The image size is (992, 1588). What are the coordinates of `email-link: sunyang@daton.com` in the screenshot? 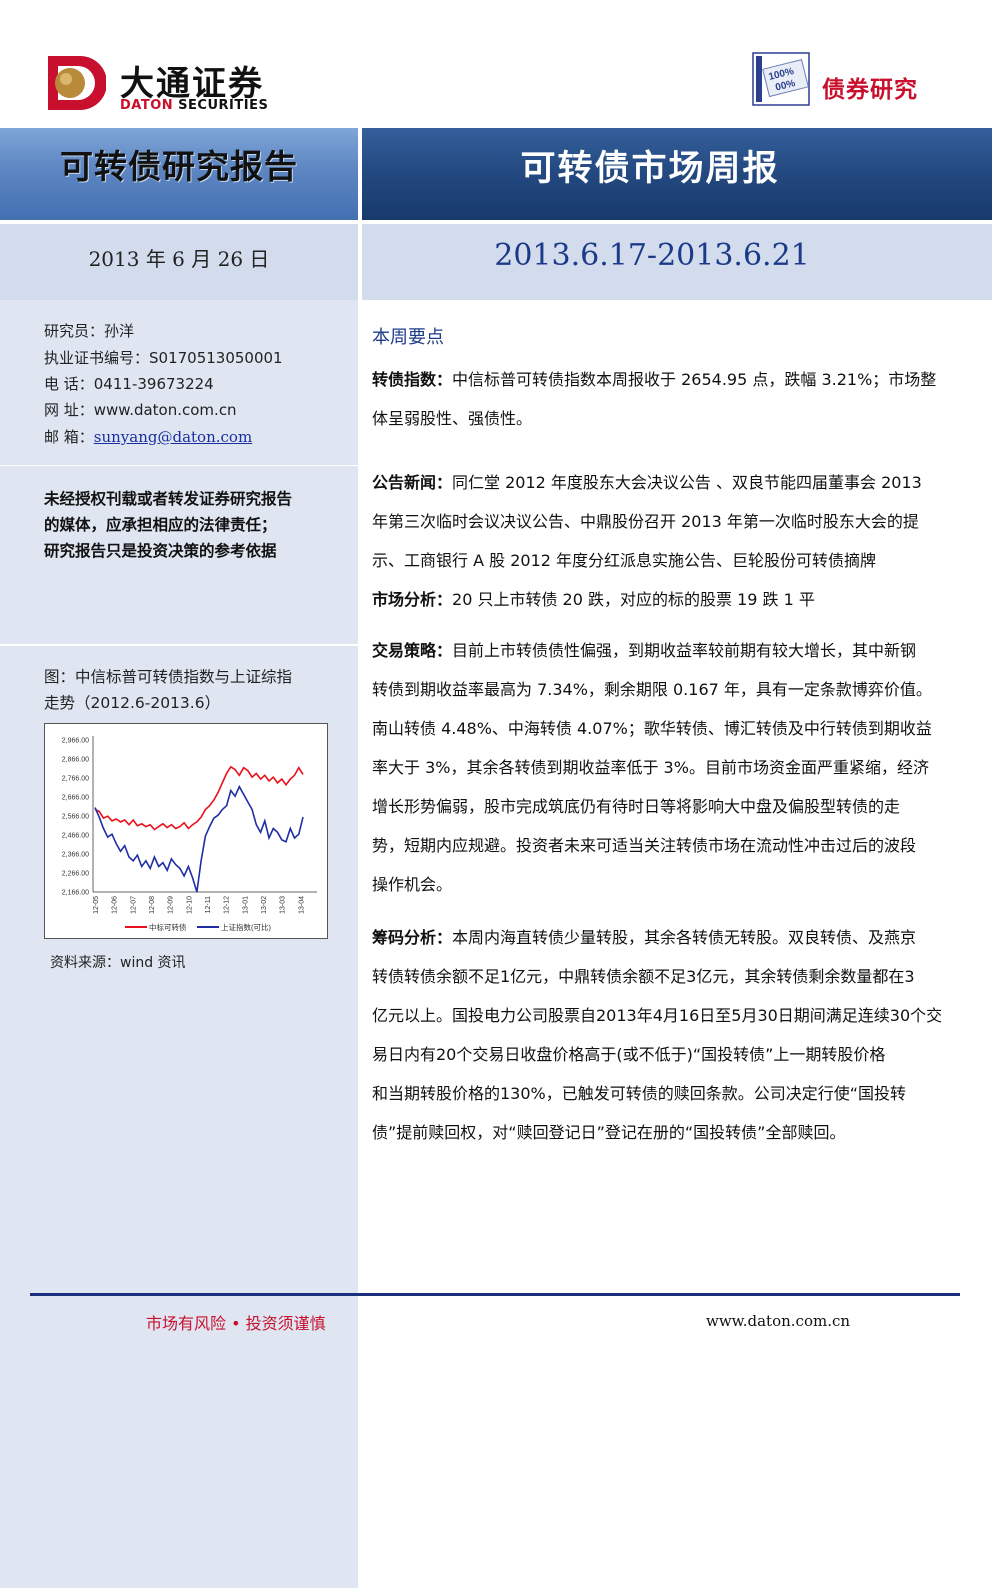 It's located at (173, 437).